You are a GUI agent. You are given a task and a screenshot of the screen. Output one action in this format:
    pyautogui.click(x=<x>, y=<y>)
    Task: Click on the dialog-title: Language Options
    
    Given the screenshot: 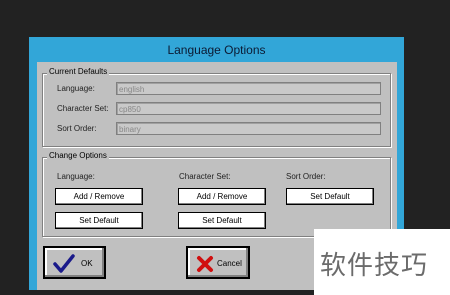 What is the action you would take?
    pyautogui.click(x=216, y=50)
    